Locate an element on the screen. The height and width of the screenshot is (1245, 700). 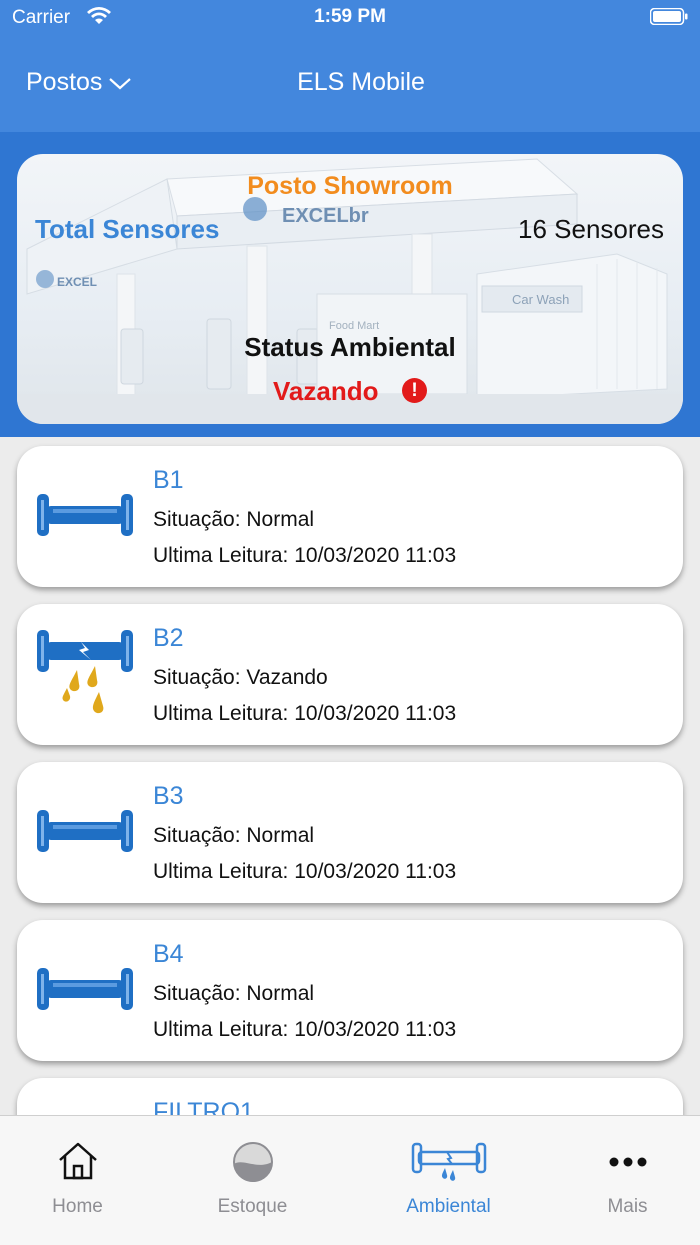
sensor-name: B1 is located at coordinates (168, 480).